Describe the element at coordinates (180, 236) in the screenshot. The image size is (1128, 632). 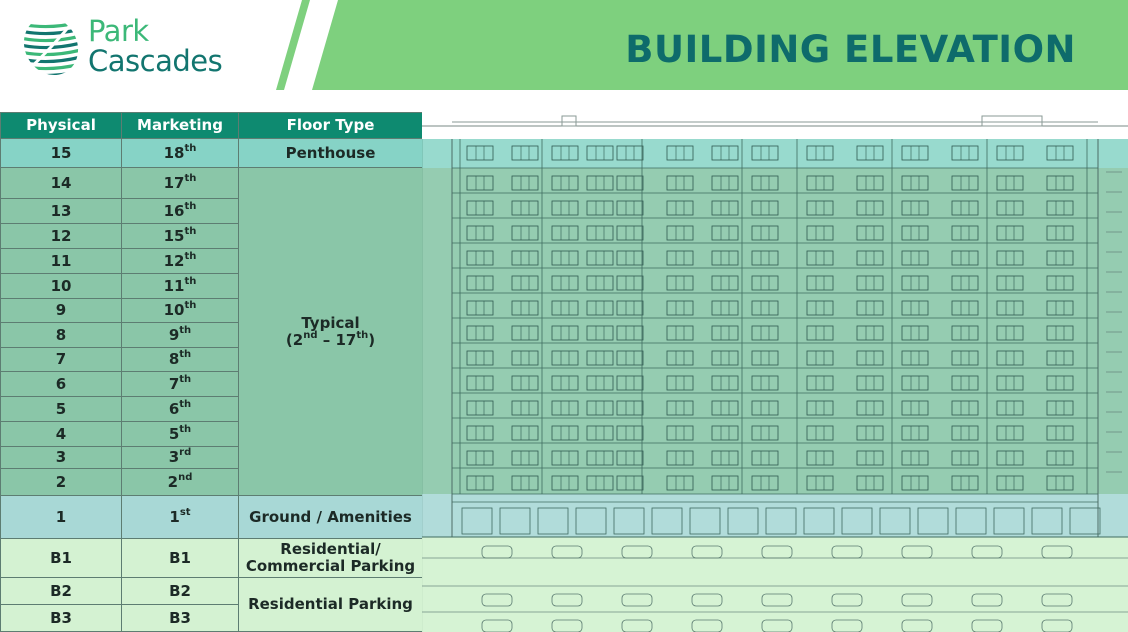
I see `marketing-cell: 15th` at that location.